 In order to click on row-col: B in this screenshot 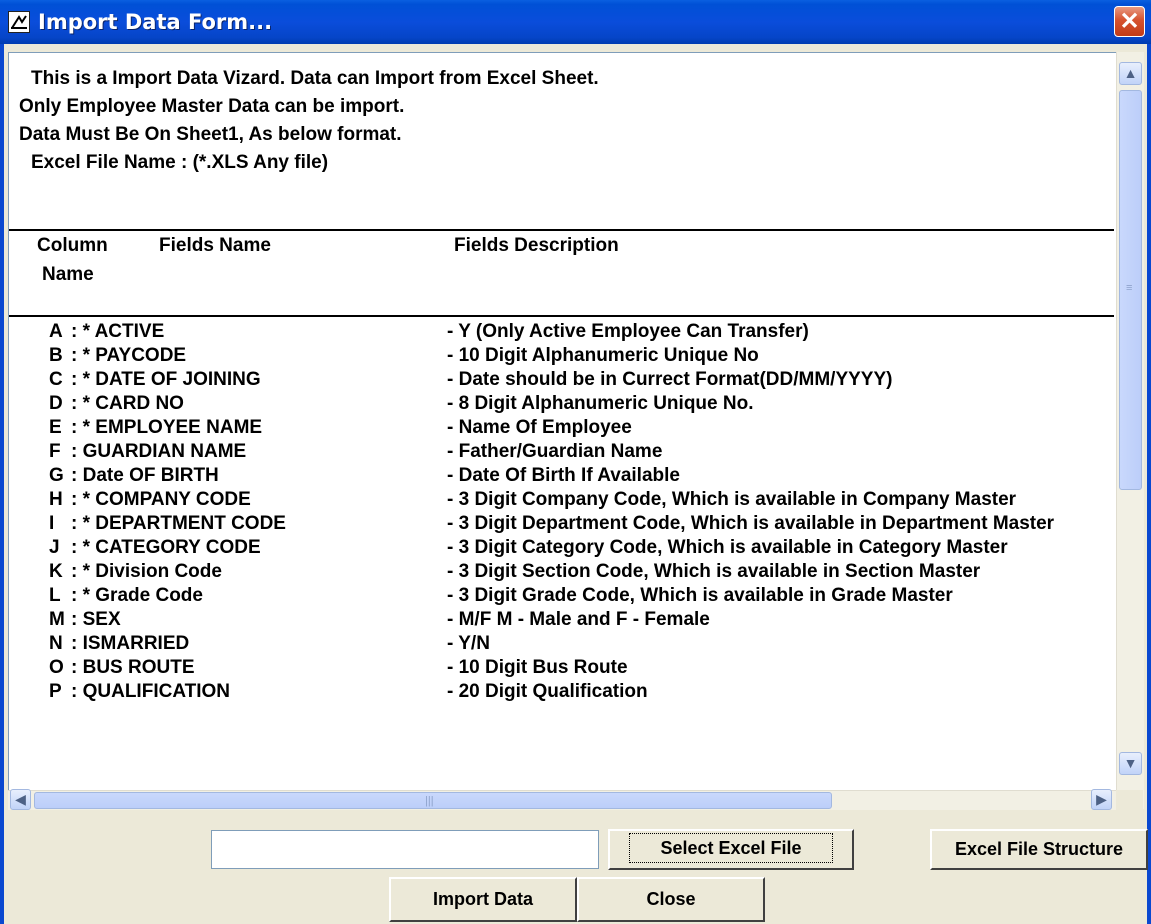, I will do `click(56, 355)`.